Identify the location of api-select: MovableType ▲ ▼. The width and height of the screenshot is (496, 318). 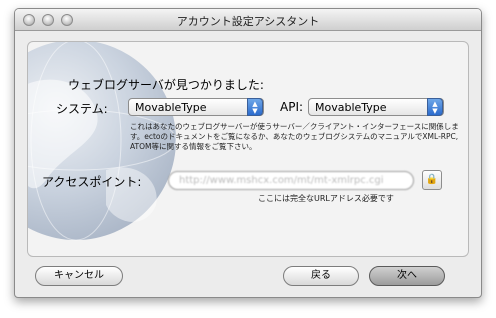
(376, 107).